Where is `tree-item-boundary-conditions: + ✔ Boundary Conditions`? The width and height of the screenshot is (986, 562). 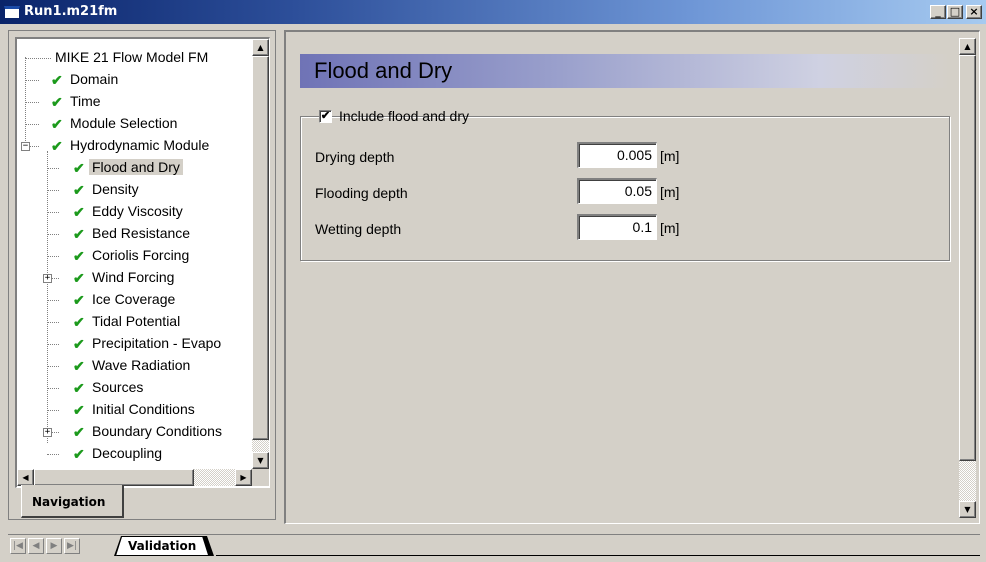
tree-item-boundary-conditions: + ✔ Boundary Conditions is located at coordinates (134, 432).